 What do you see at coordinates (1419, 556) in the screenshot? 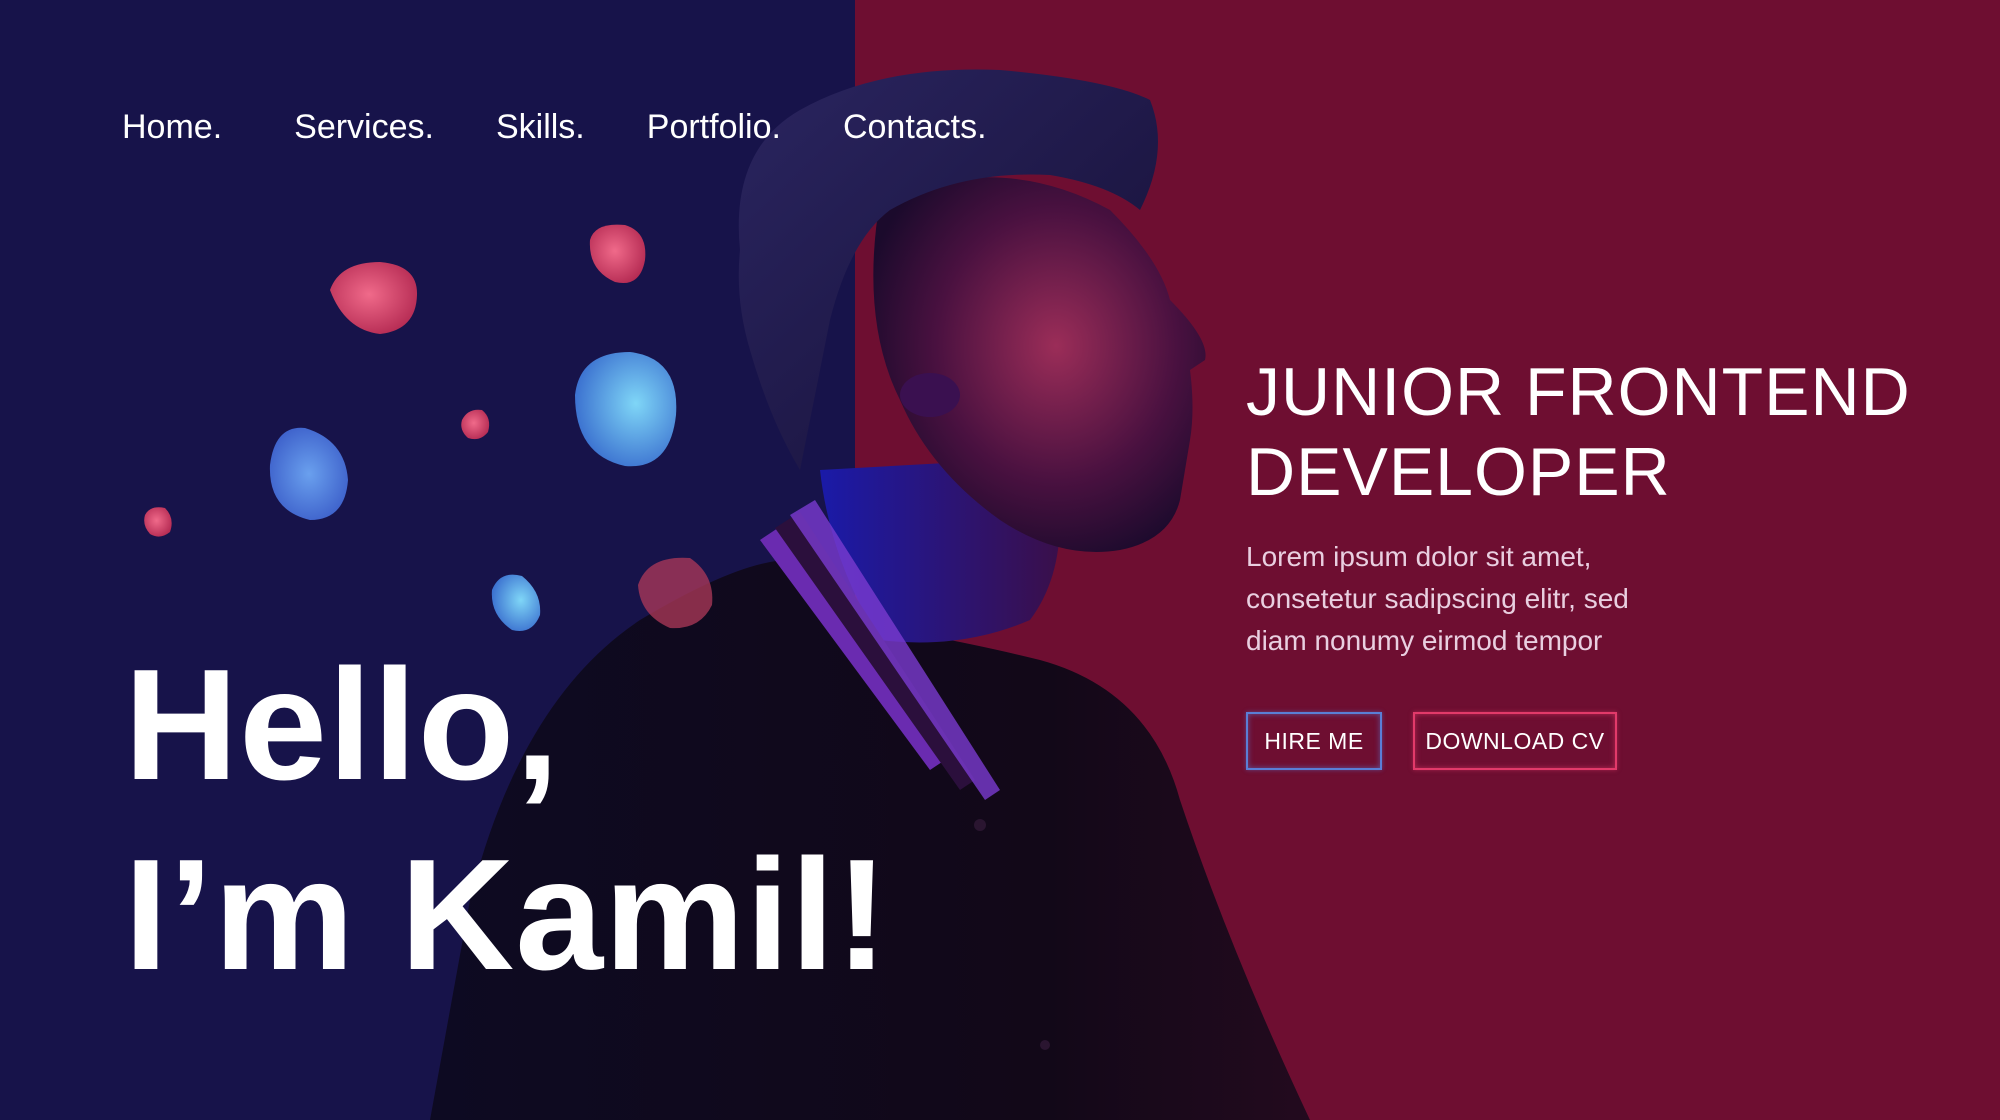
I see `description-line-1: Lorem ipsum dolor sit amet,` at bounding box center [1419, 556].